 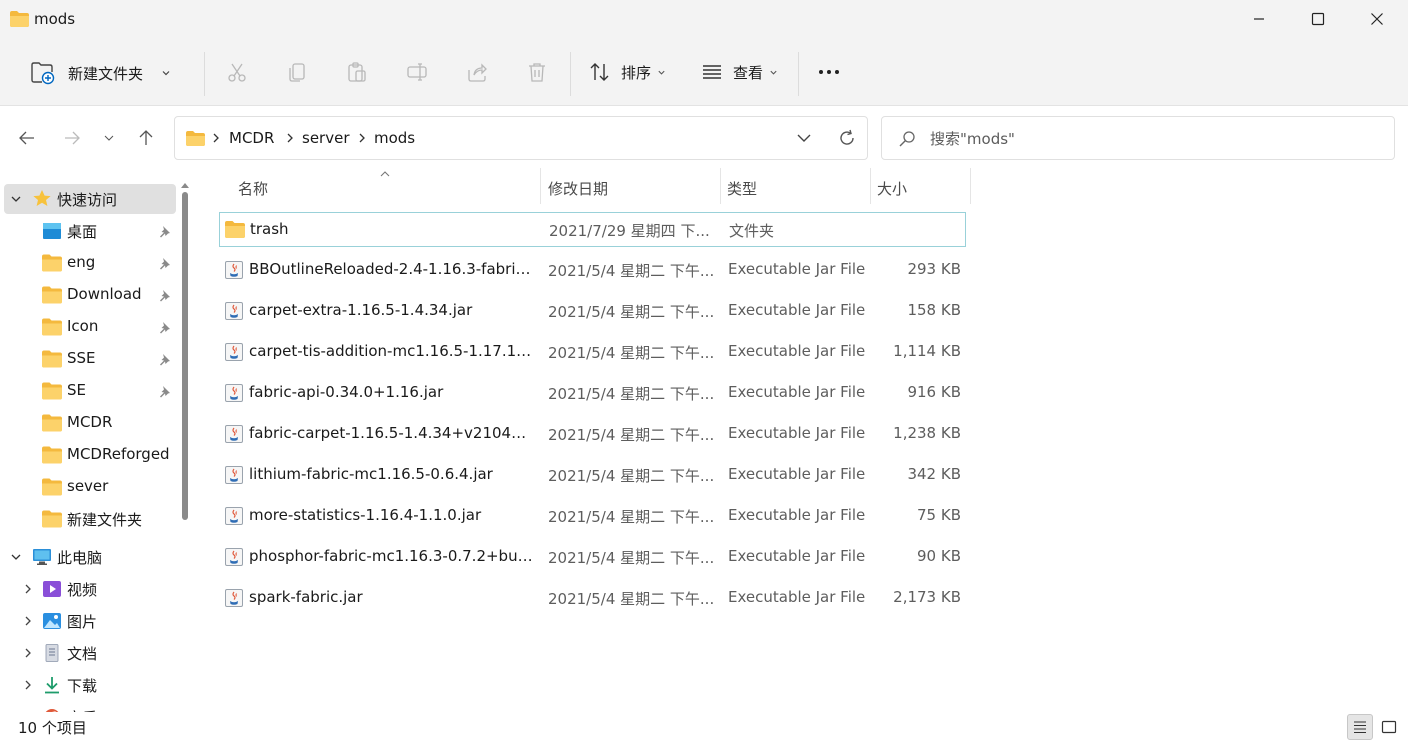 What do you see at coordinates (88, 685) in the screenshot?
I see `sidebar-item-this-pc-entry: 下载` at bounding box center [88, 685].